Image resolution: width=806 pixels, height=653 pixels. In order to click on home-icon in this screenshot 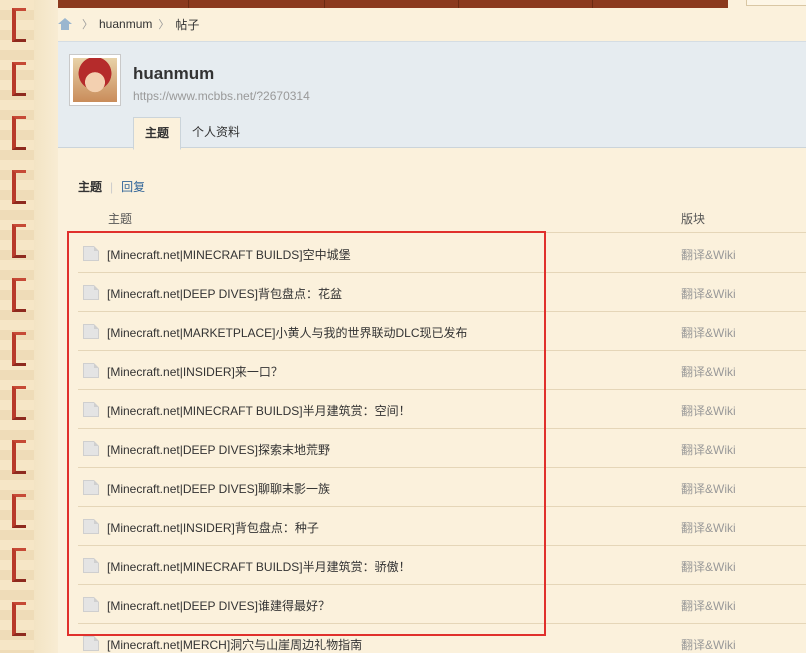, I will do `click(65, 24)`.